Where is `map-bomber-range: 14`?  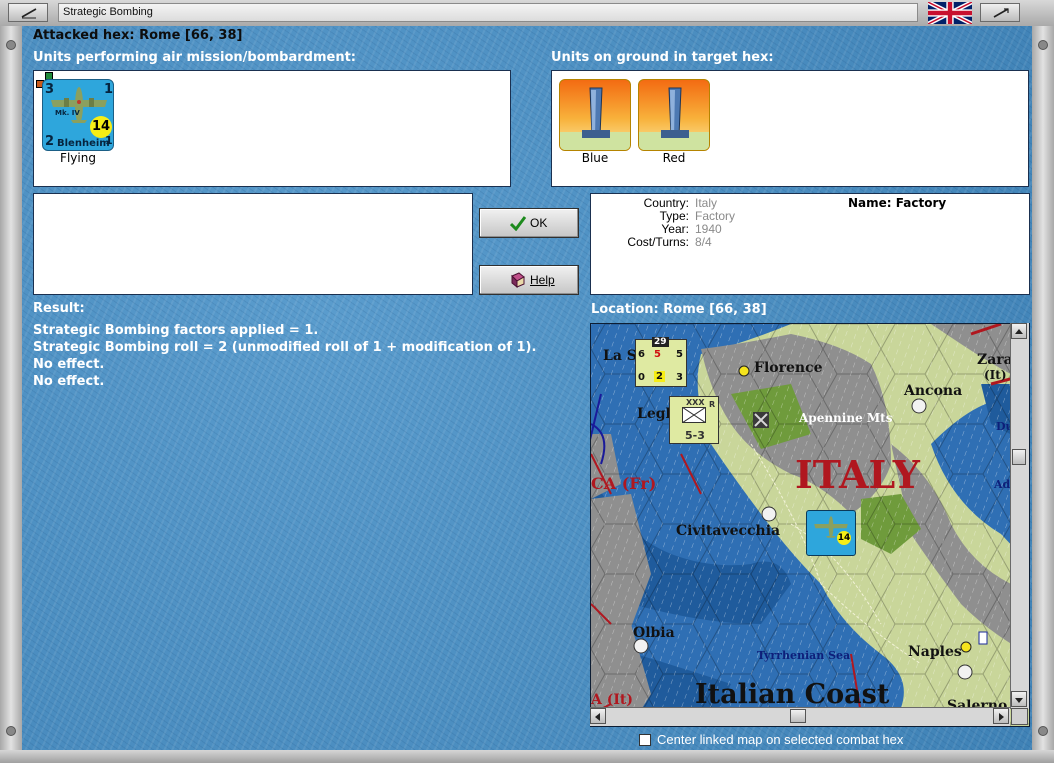
map-bomber-range: 14 is located at coordinates (844, 538).